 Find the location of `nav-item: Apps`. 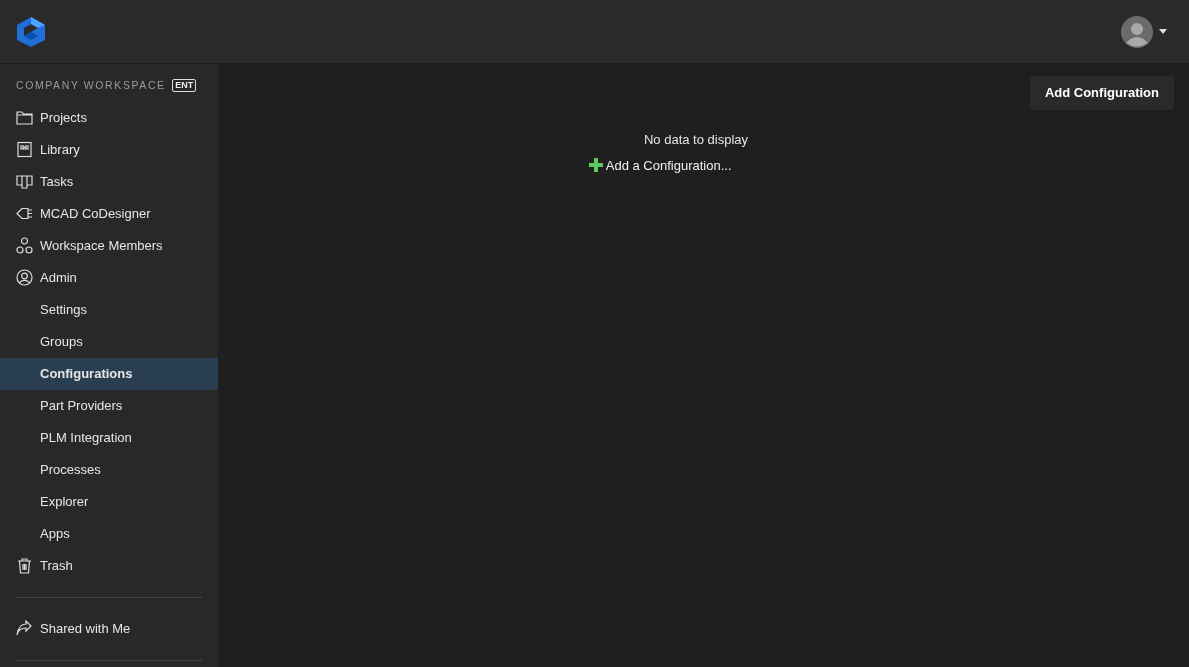

nav-item: Apps is located at coordinates (109, 533).